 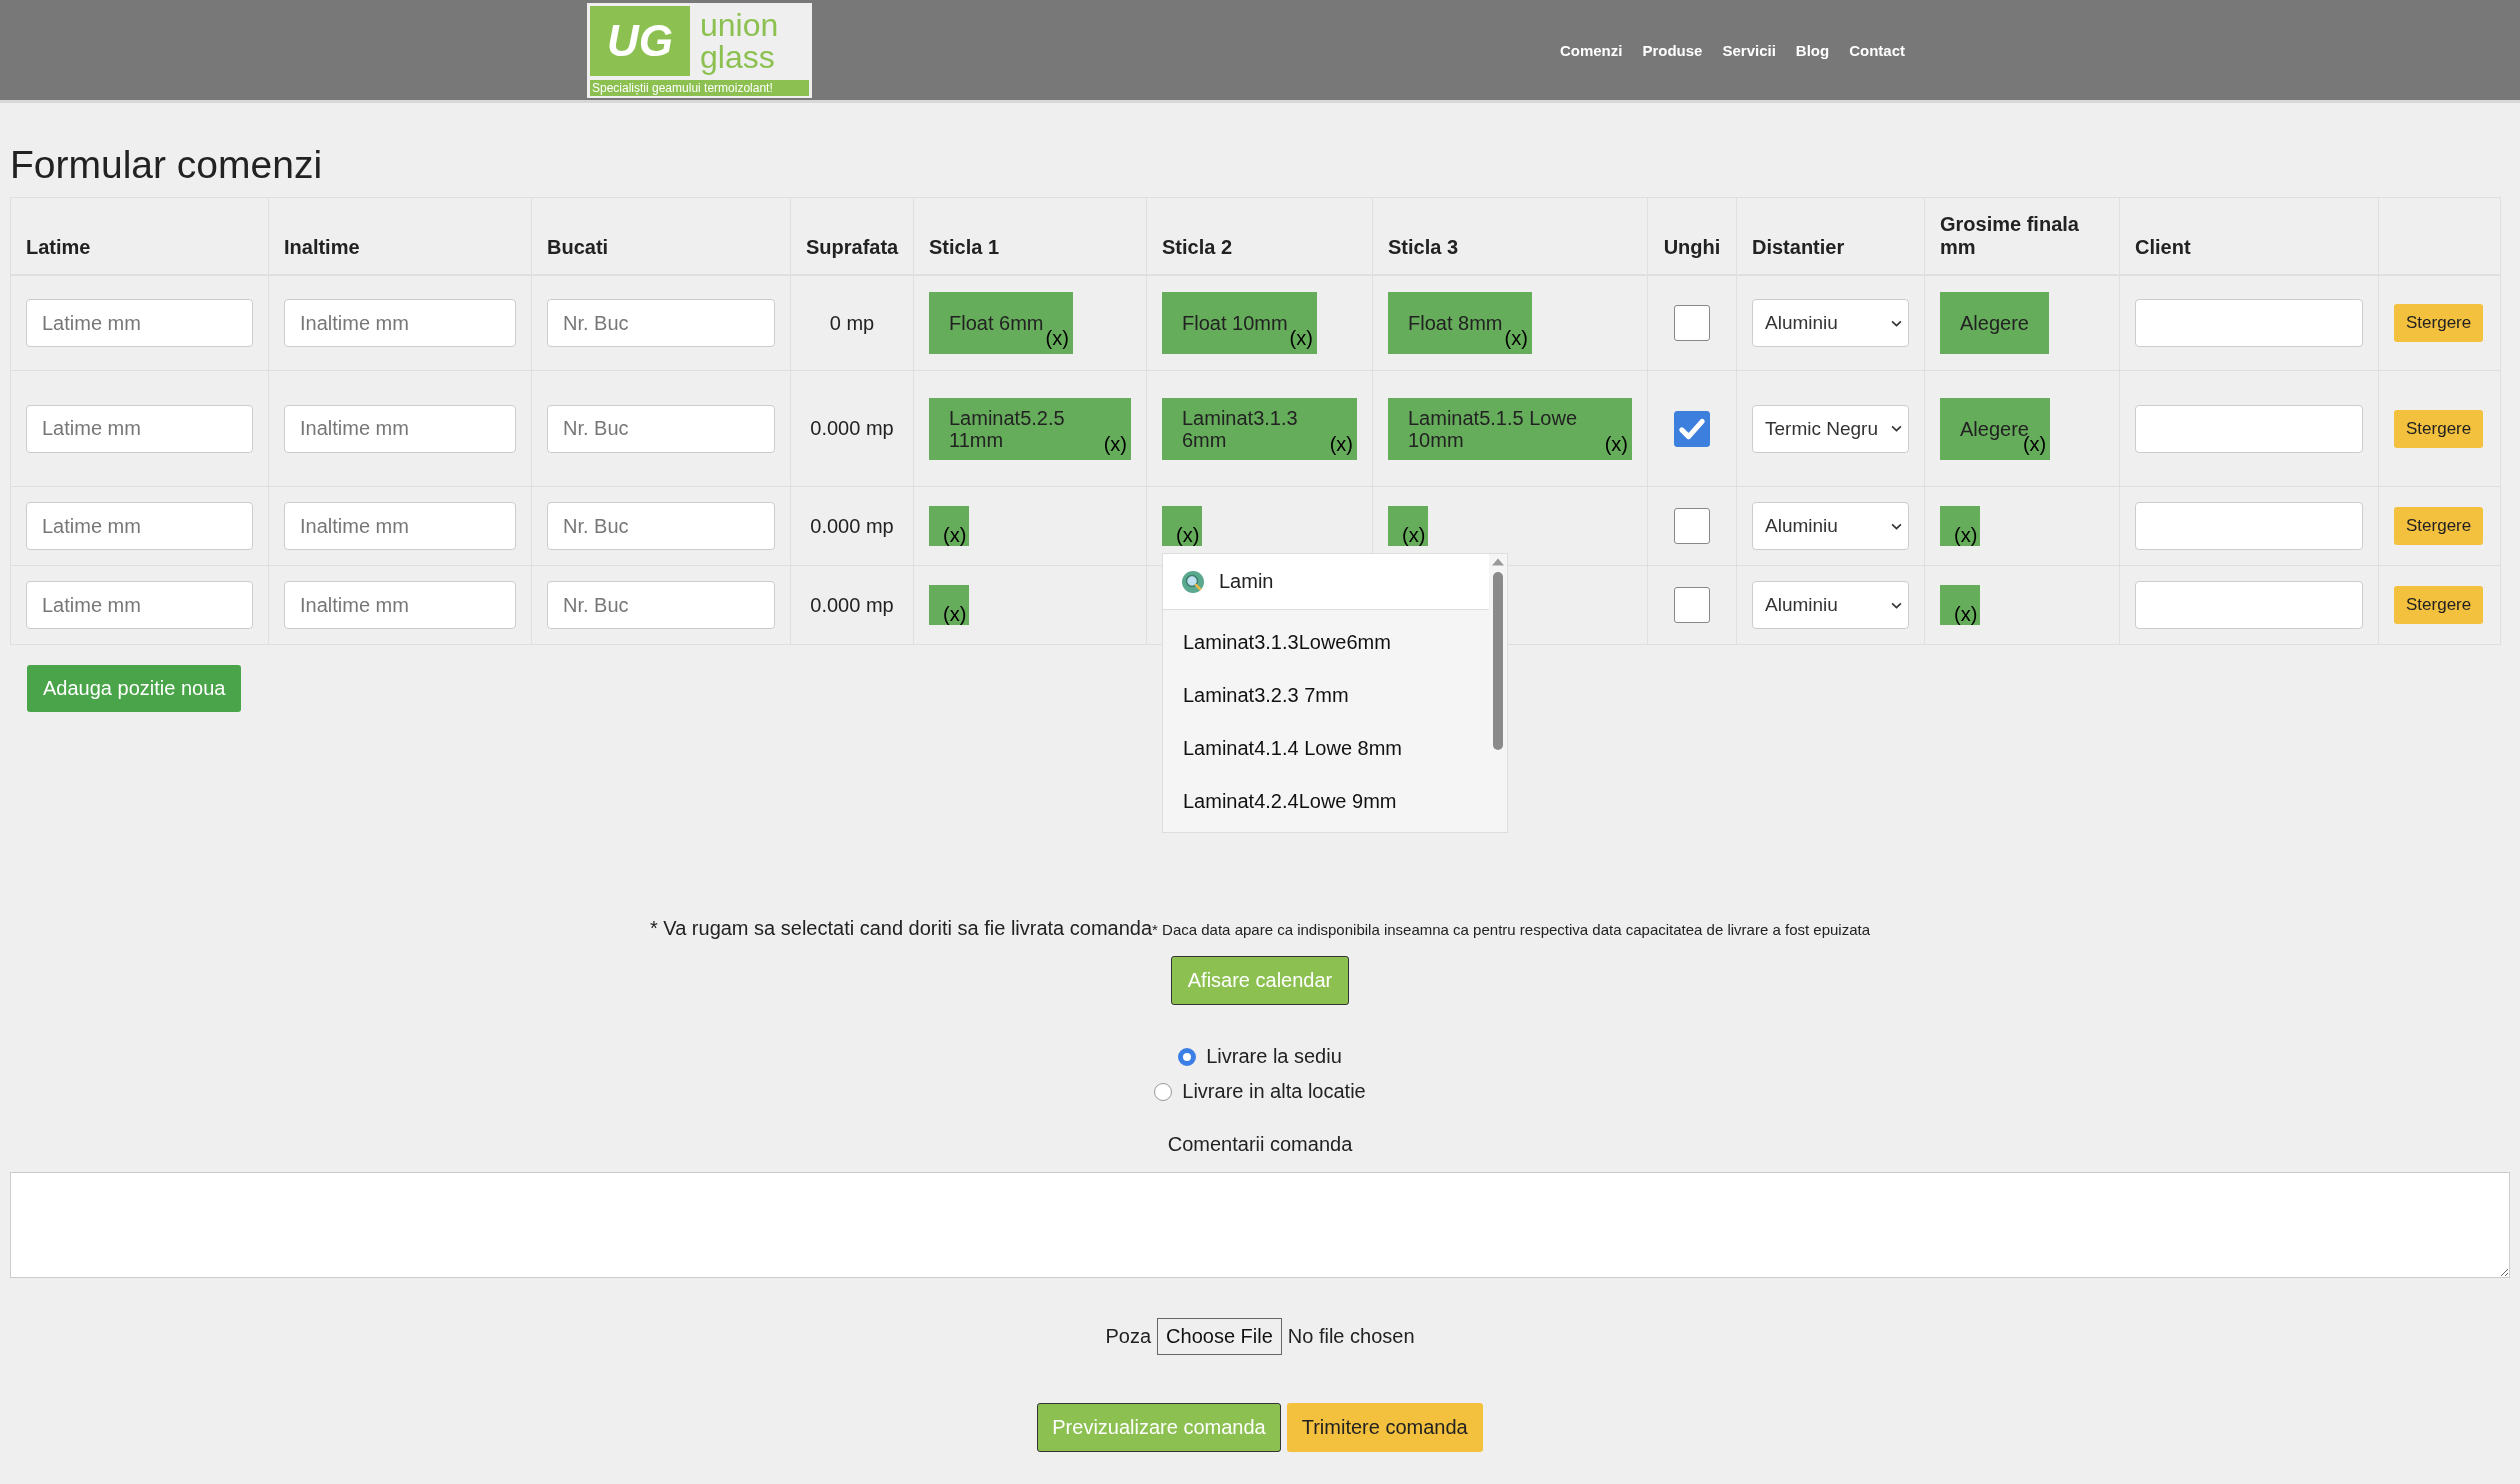 What do you see at coordinates (1246, 581) in the screenshot?
I see `search-text: Lamin` at bounding box center [1246, 581].